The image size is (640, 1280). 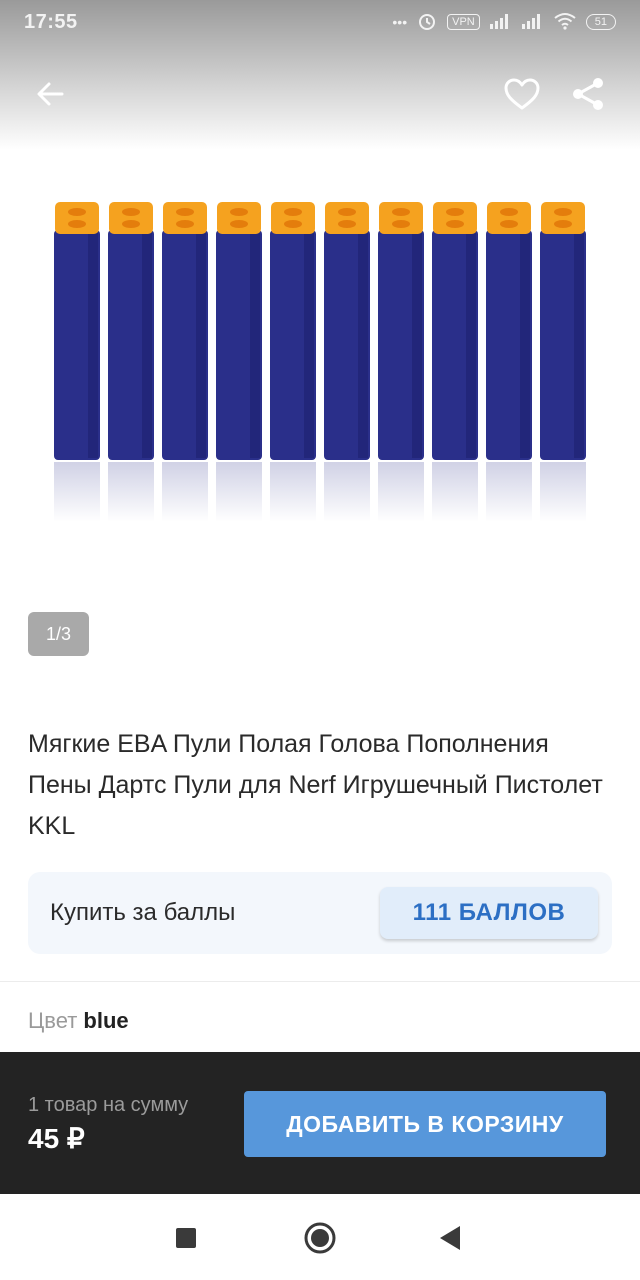 What do you see at coordinates (143, 912) in the screenshot?
I see `buy-with-points-label: Купить за баллы` at bounding box center [143, 912].